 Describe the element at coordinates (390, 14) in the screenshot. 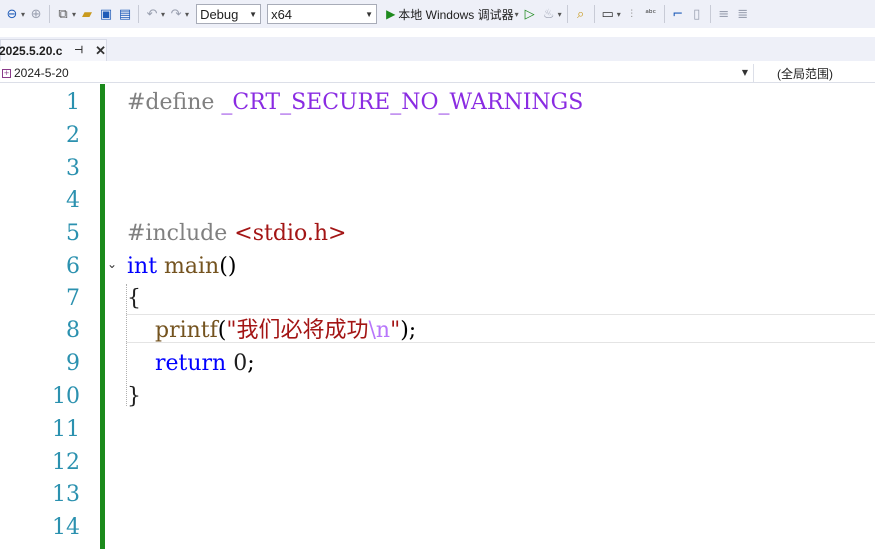

I see `start-debugging-icon: ▶` at that location.